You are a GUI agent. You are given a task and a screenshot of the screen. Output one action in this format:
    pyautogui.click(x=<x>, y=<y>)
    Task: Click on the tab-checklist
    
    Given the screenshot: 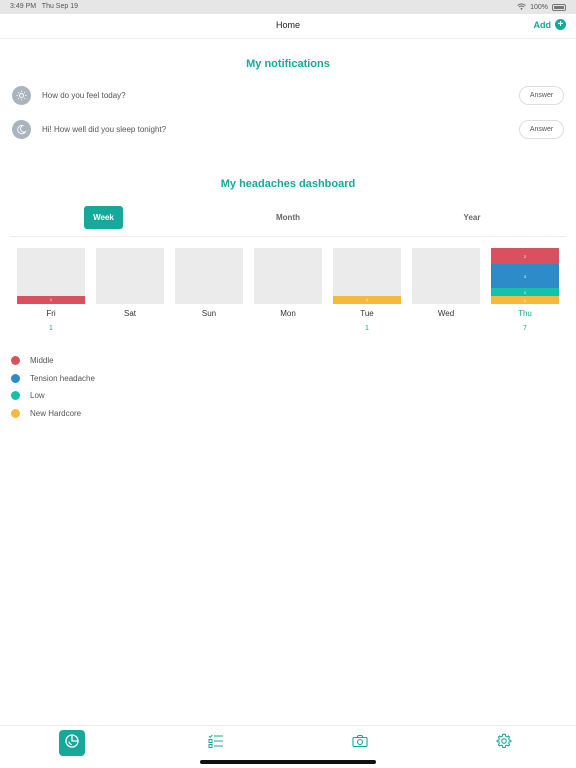 What is the action you would take?
    pyautogui.click(x=216, y=743)
    